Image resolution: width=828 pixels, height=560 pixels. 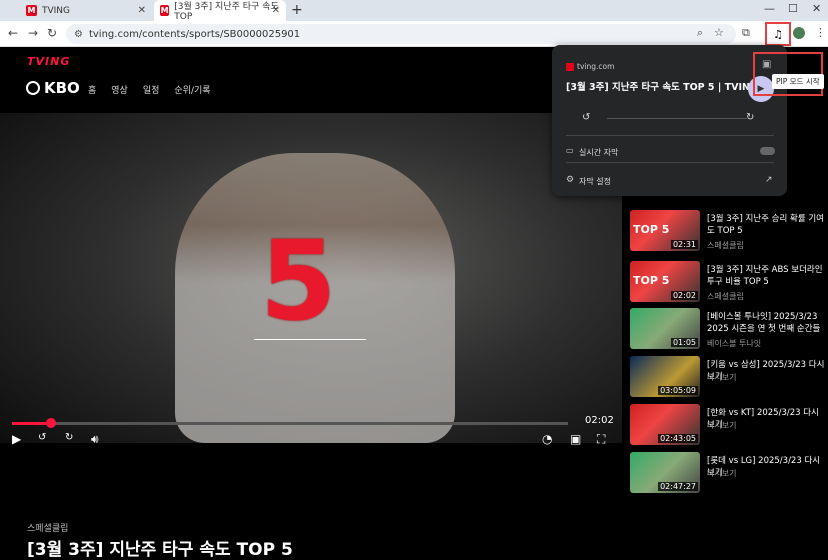 What do you see at coordinates (92, 89) in the screenshot?
I see `nav-home: 홈` at bounding box center [92, 89].